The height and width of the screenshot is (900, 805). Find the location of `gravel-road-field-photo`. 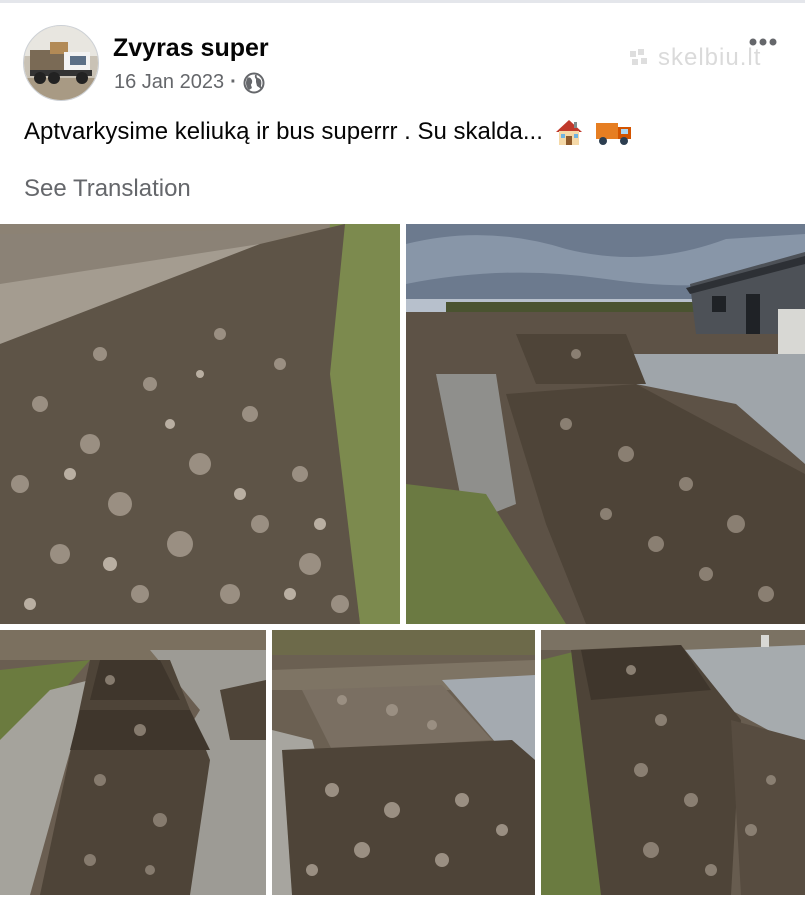

gravel-road-field-photo is located at coordinates (673, 762).